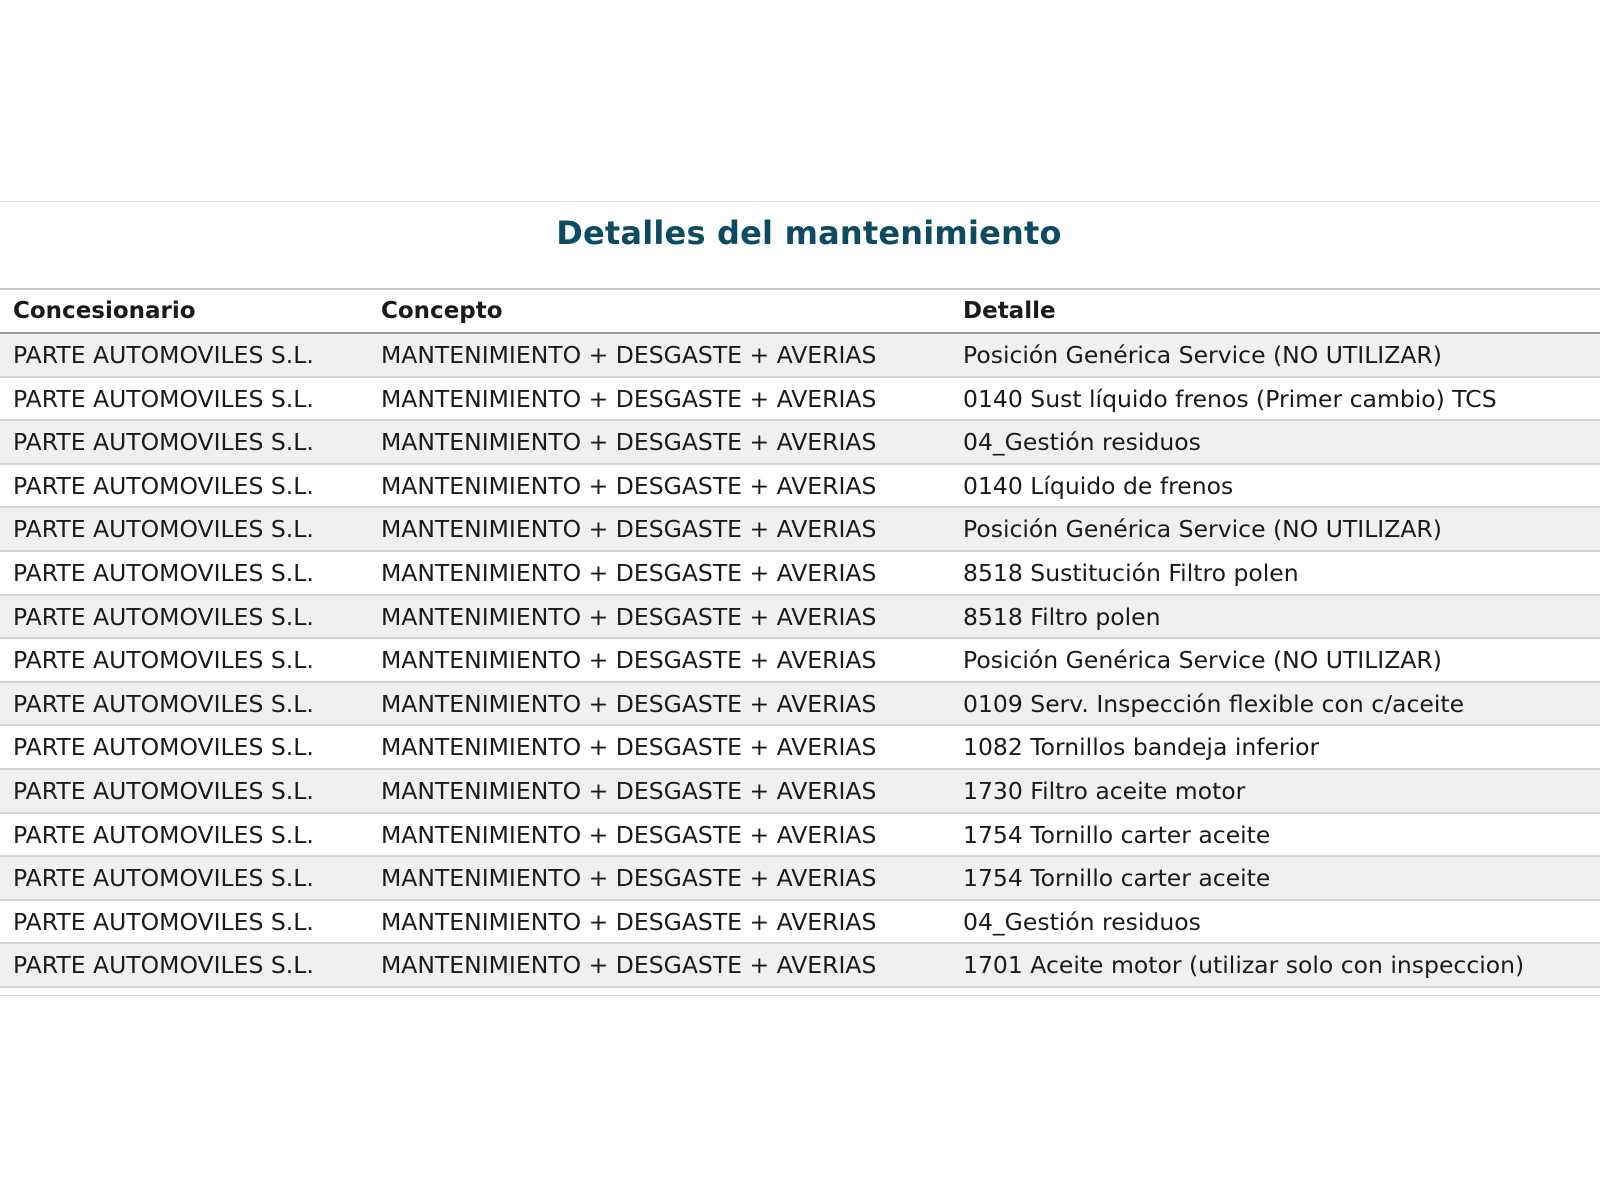 This screenshot has width=1600, height=1200. What do you see at coordinates (1141, 747) in the screenshot?
I see `cell-detalle: 1082 Tornillos bandeja inferior` at bounding box center [1141, 747].